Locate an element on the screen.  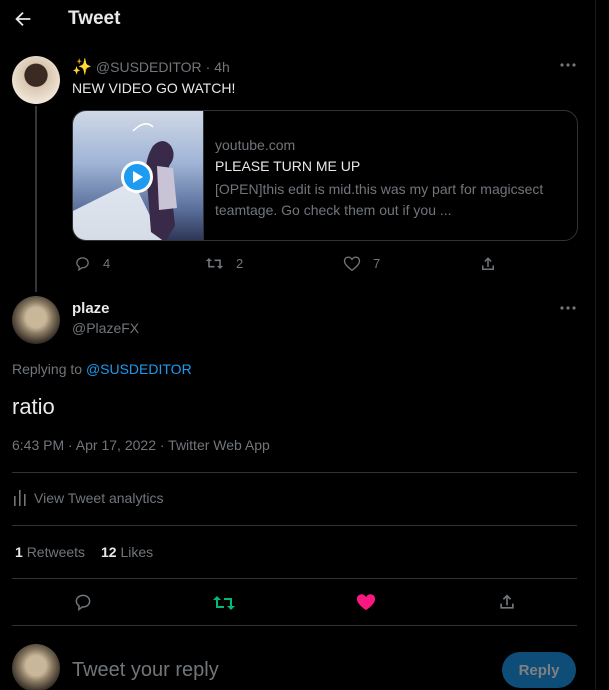
card-title: PLEASE TURN ME UP is located at coordinates (288, 166).